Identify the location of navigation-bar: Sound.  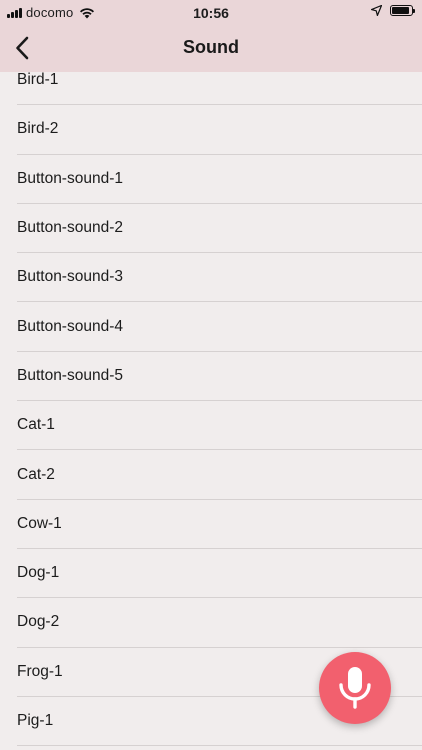
(211, 48).